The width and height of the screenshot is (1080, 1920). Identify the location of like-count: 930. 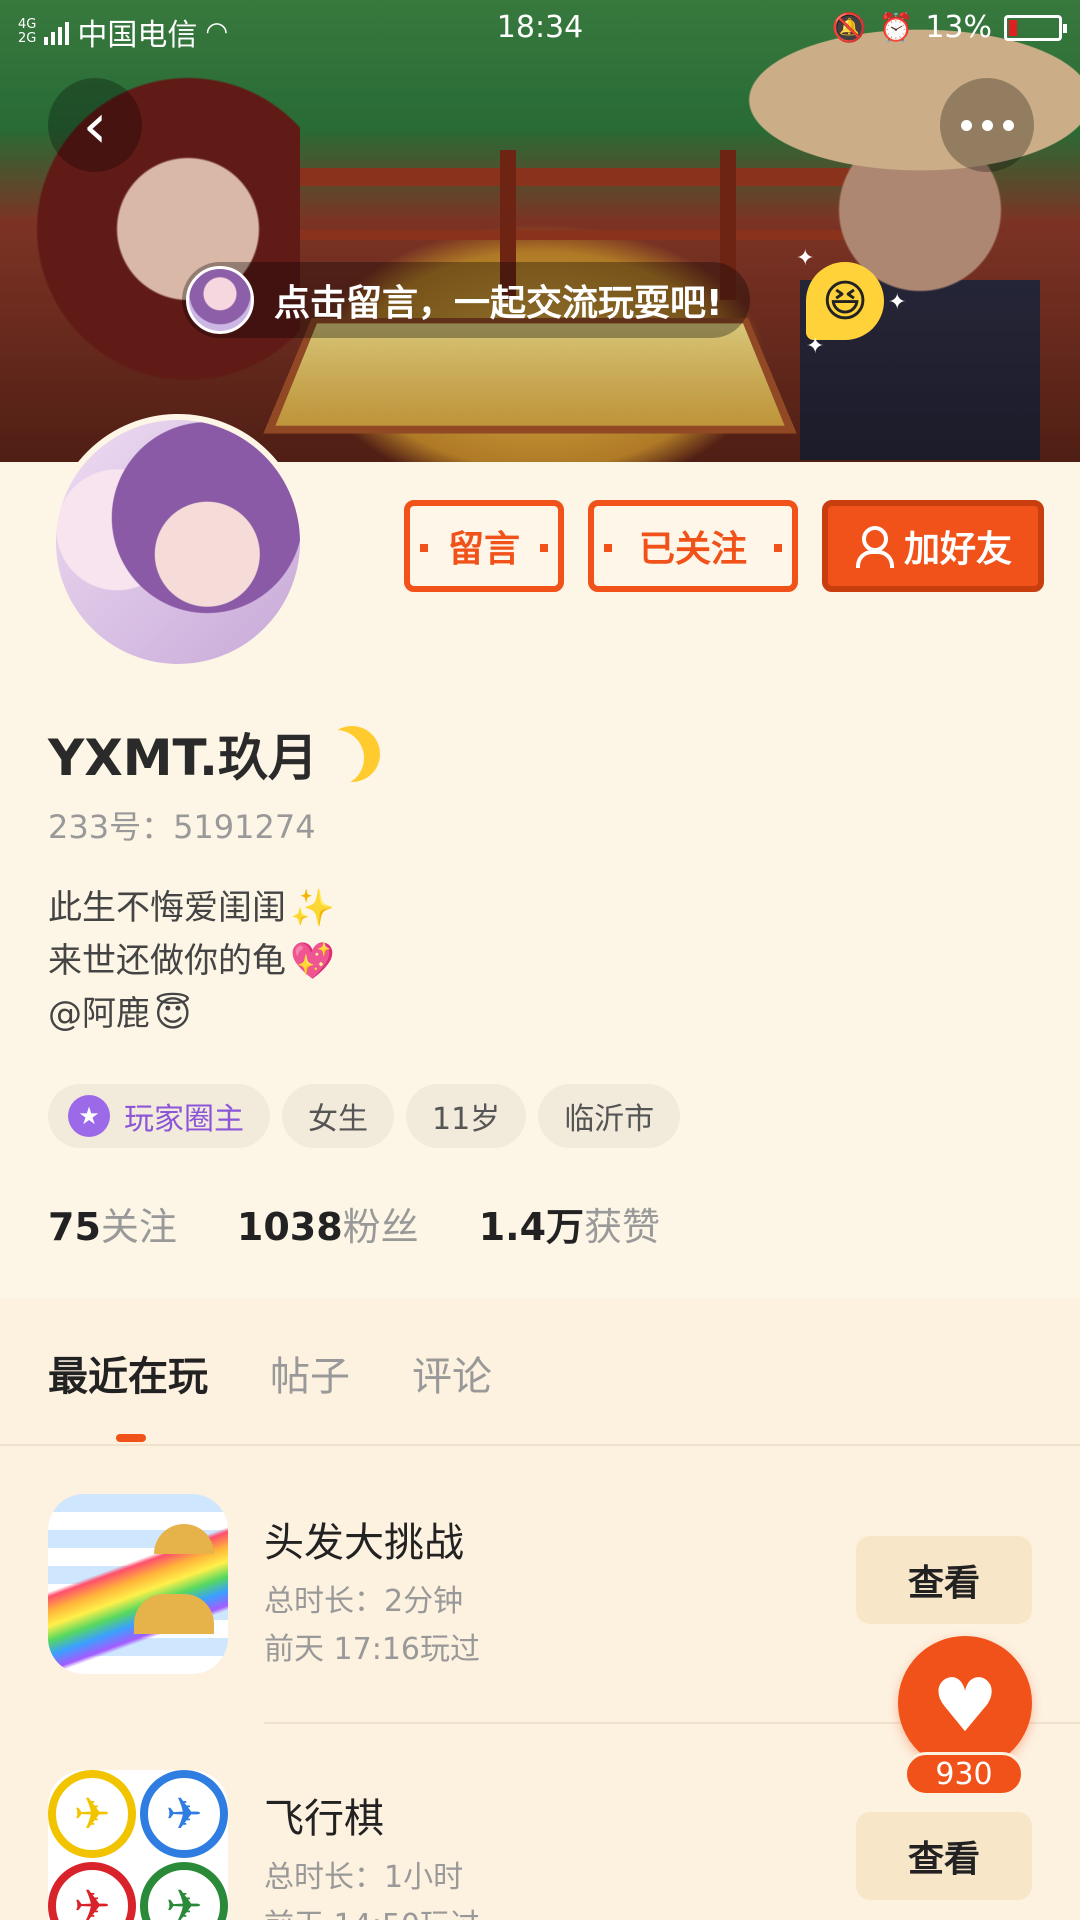
(964, 1774).